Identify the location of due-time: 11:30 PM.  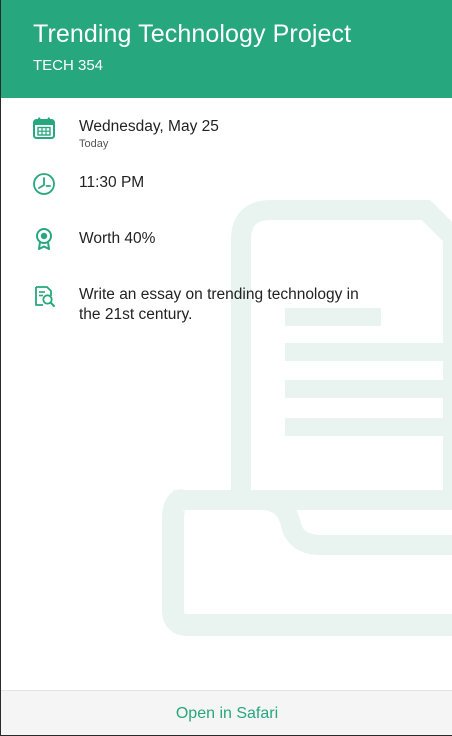
(112, 182).